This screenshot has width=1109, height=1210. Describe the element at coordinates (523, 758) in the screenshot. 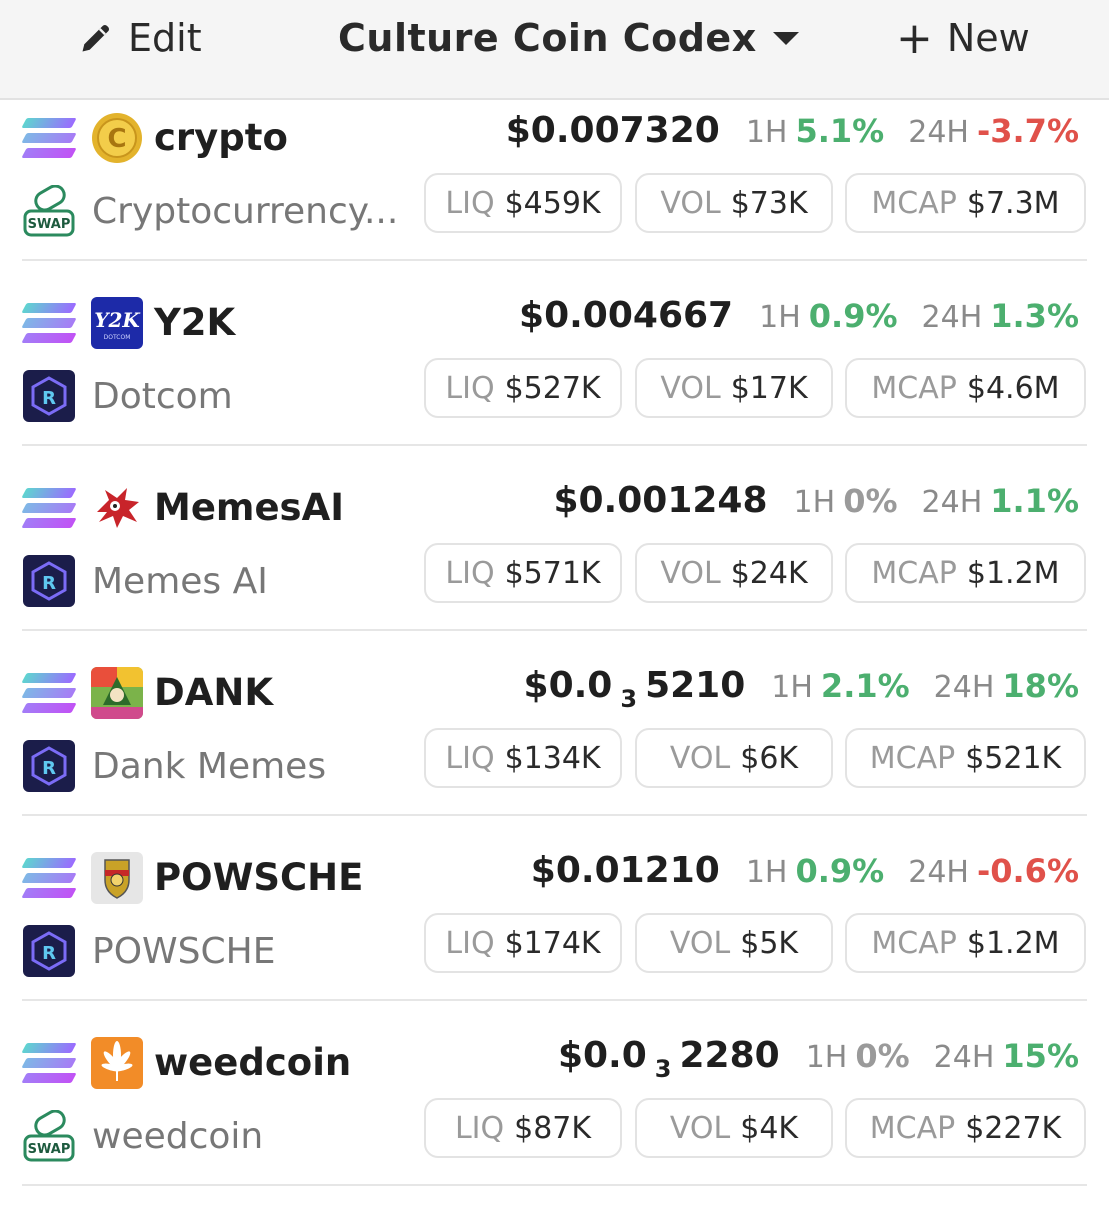

I see `liquidity-badge: LIQ $134K` at that location.